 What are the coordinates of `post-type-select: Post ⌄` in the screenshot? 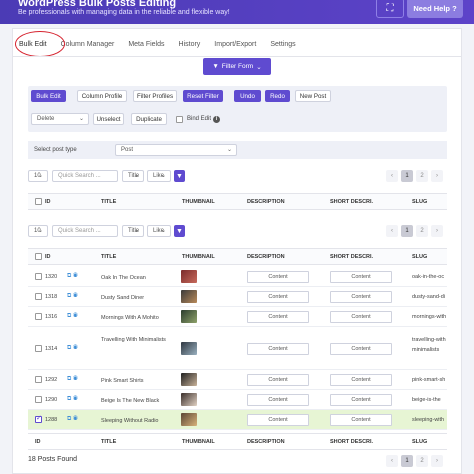 It's located at (176, 150).